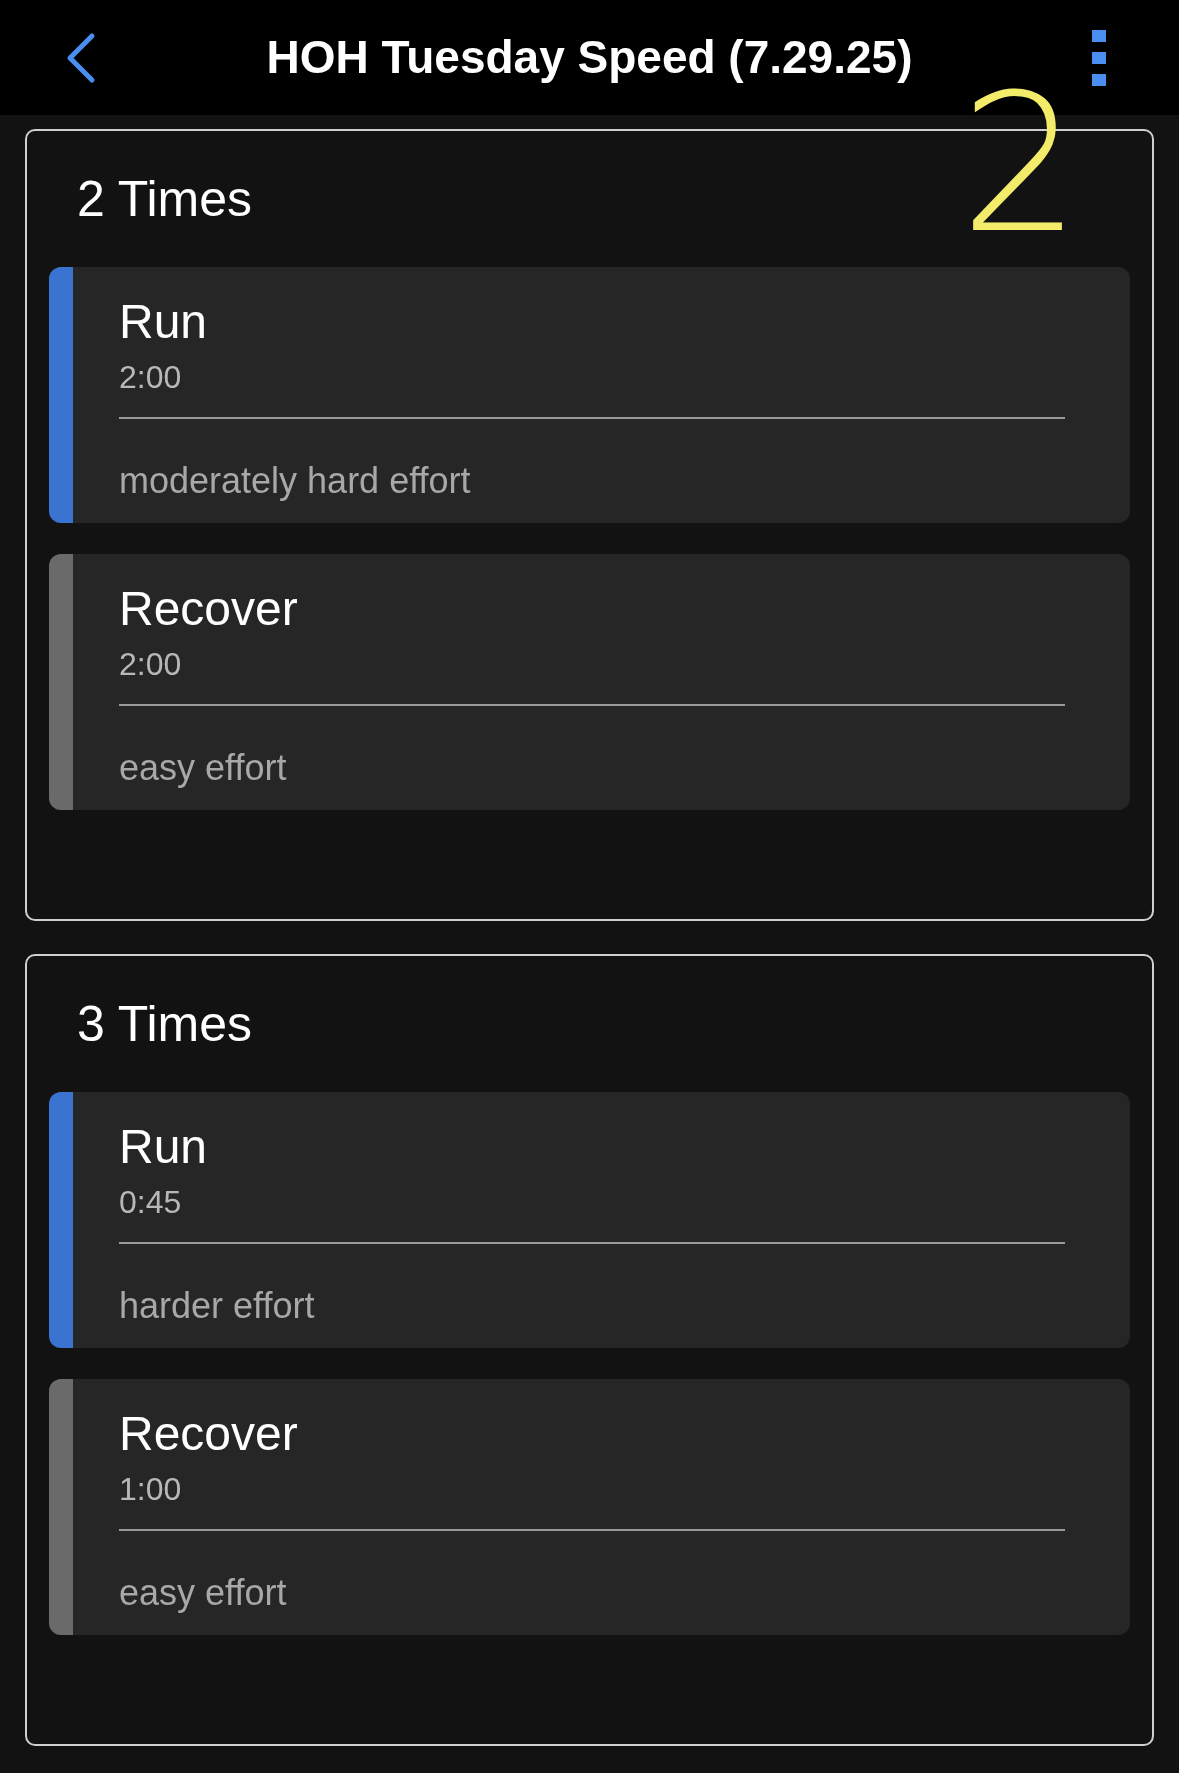  Describe the element at coordinates (1099, 57) in the screenshot. I see `menu-icon` at that location.